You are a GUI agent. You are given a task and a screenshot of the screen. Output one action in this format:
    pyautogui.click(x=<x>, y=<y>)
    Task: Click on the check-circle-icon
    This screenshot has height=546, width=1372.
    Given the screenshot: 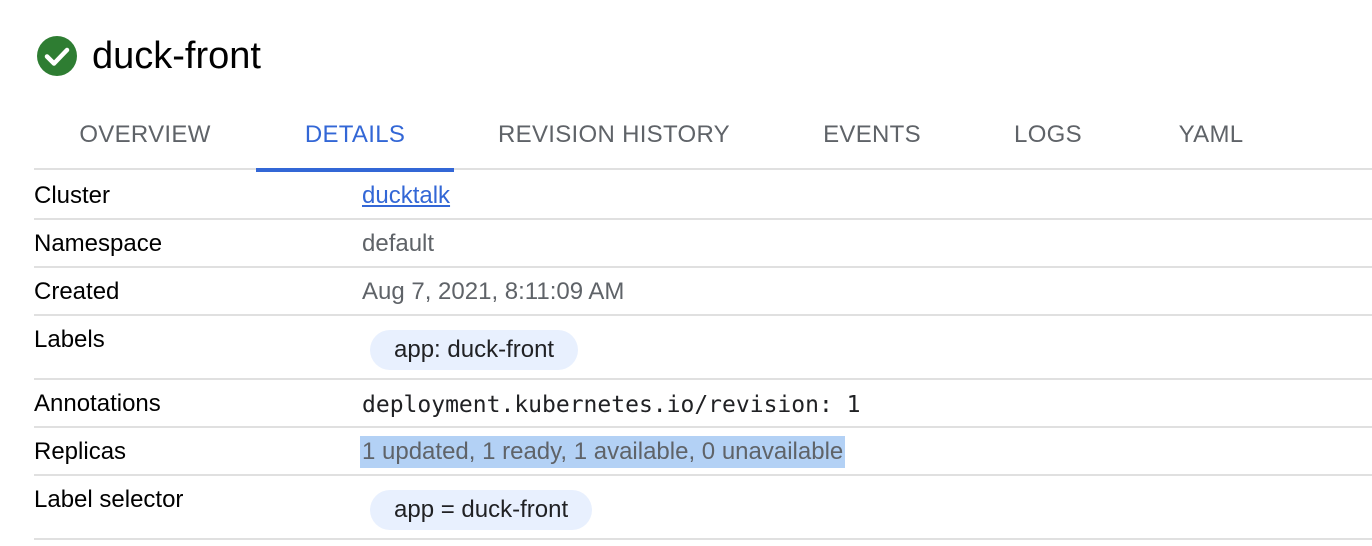 What is the action you would take?
    pyautogui.click(x=57, y=56)
    